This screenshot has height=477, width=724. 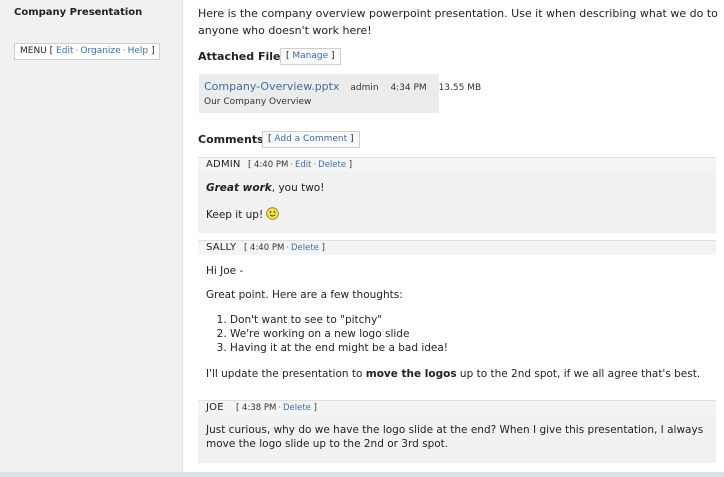 What do you see at coordinates (78, 12) in the screenshot?
I see `page-title: Company Presentation` at bounding box center [78, 12].